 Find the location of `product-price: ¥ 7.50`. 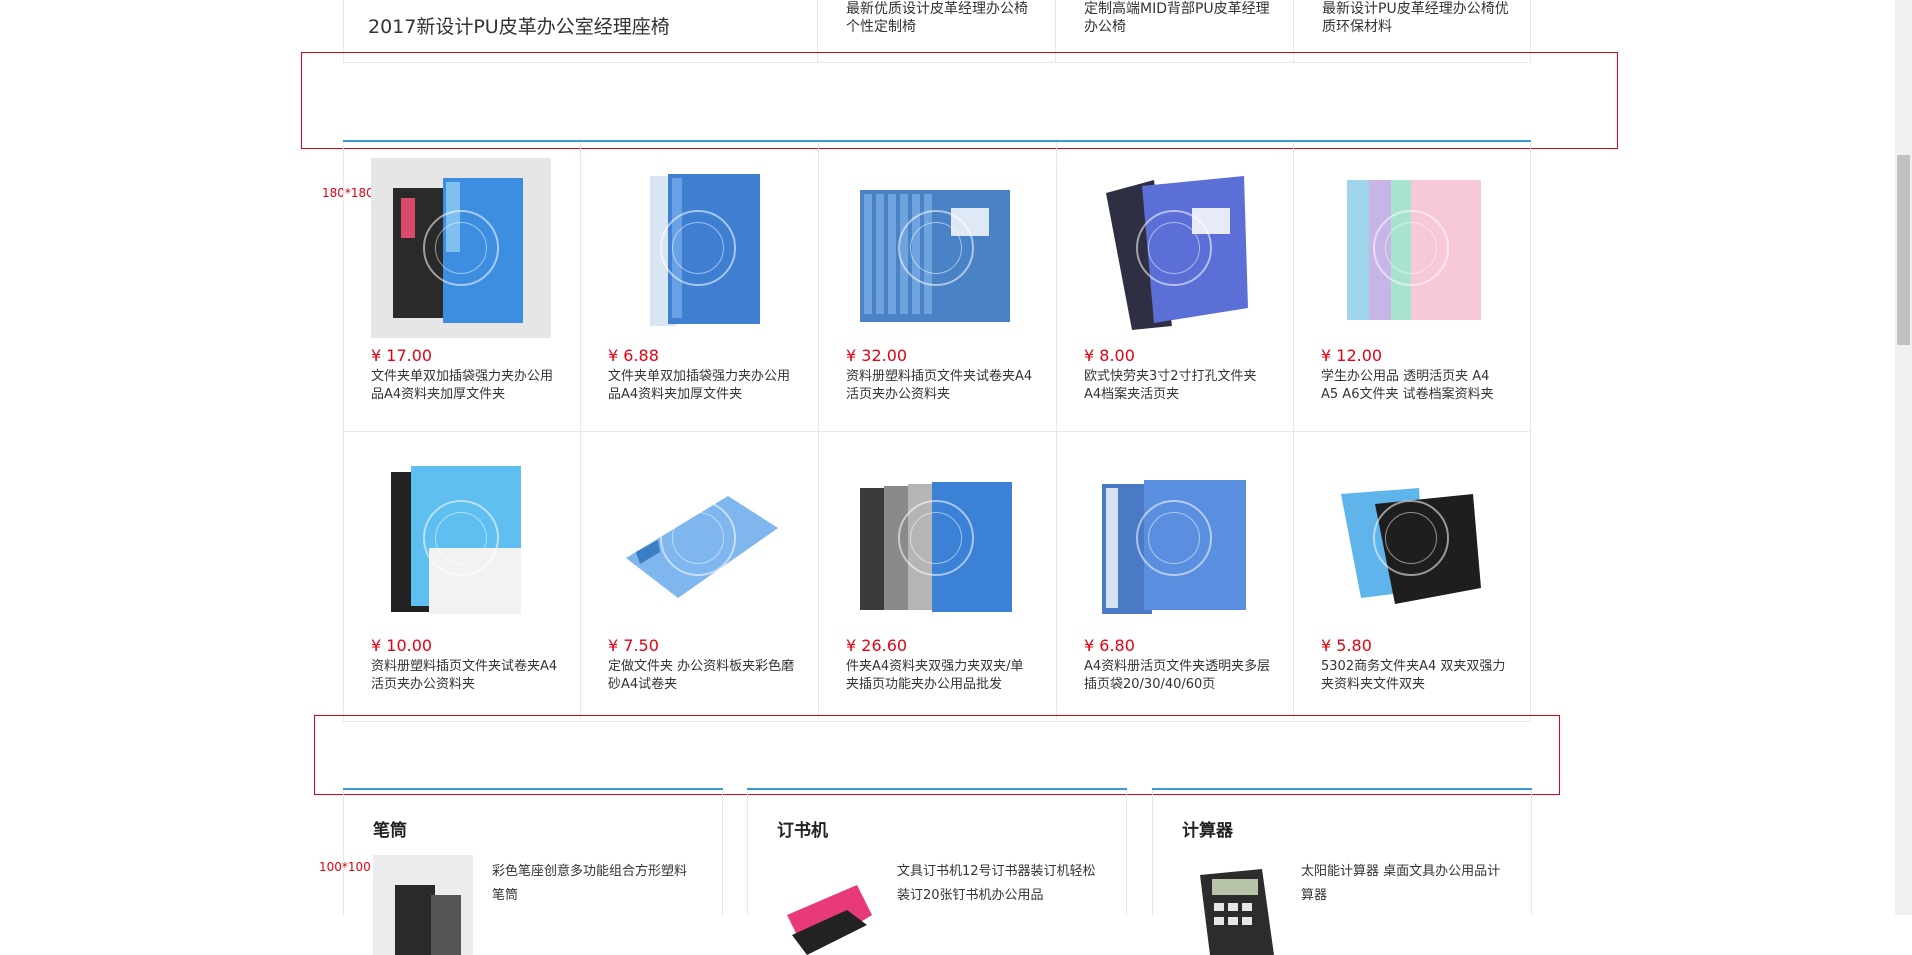

product-price: ¥ 7.50 is located at coordinates (633, 645).